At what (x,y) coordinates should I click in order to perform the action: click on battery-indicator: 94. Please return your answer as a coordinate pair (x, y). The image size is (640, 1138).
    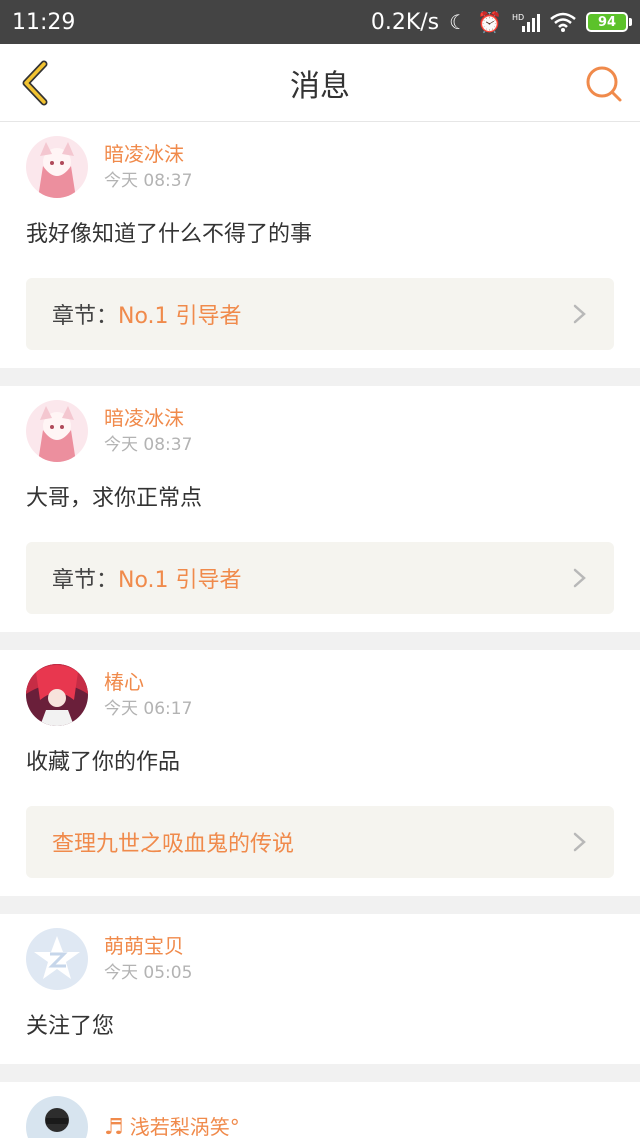
    Looking at the image, I should click on (609, 22).